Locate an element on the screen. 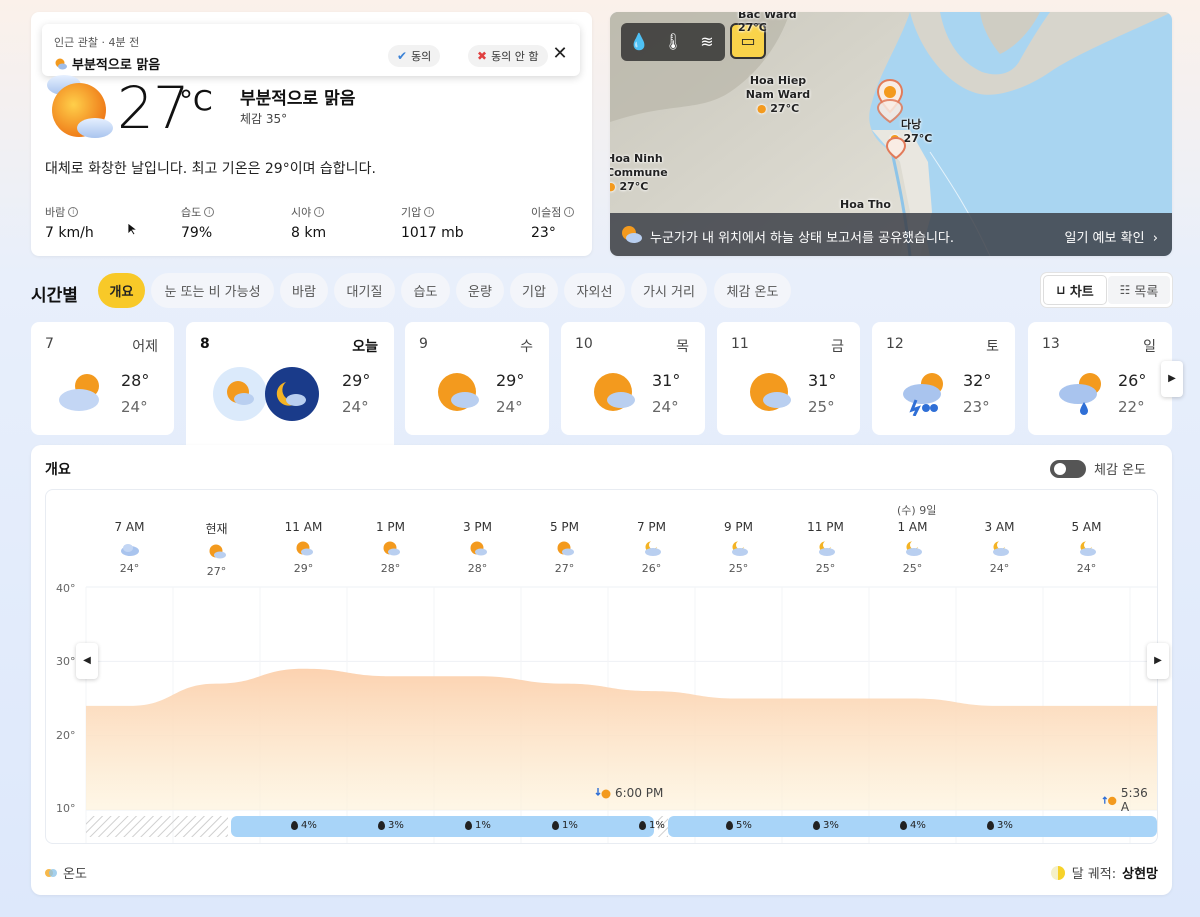 The height and width of the screenshot is (917, 1200). cloudy-icon is located at coordinates (130, 549).